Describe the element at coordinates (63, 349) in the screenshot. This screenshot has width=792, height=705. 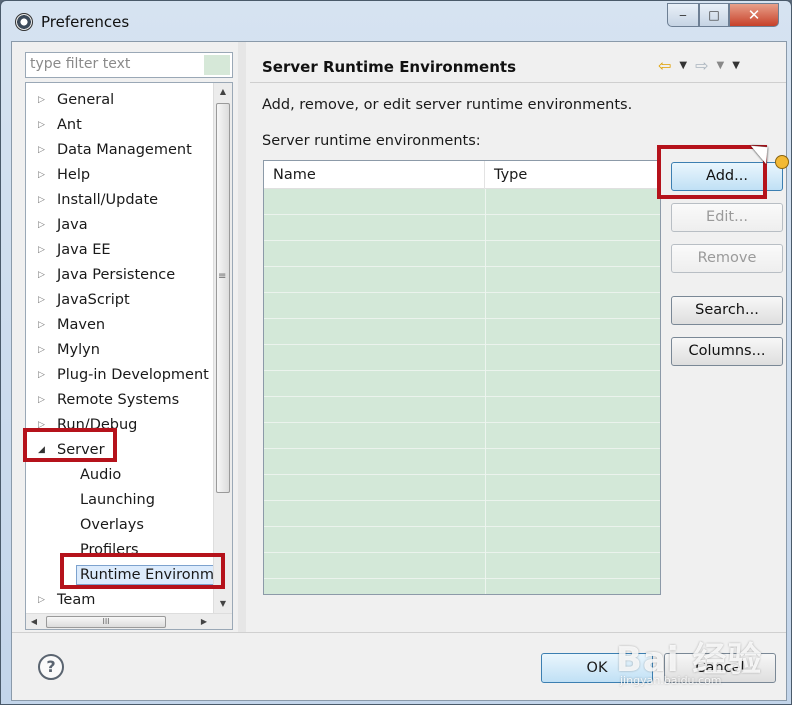
I see `tree-item-mylyn: ▷ Mylyn` at that location.